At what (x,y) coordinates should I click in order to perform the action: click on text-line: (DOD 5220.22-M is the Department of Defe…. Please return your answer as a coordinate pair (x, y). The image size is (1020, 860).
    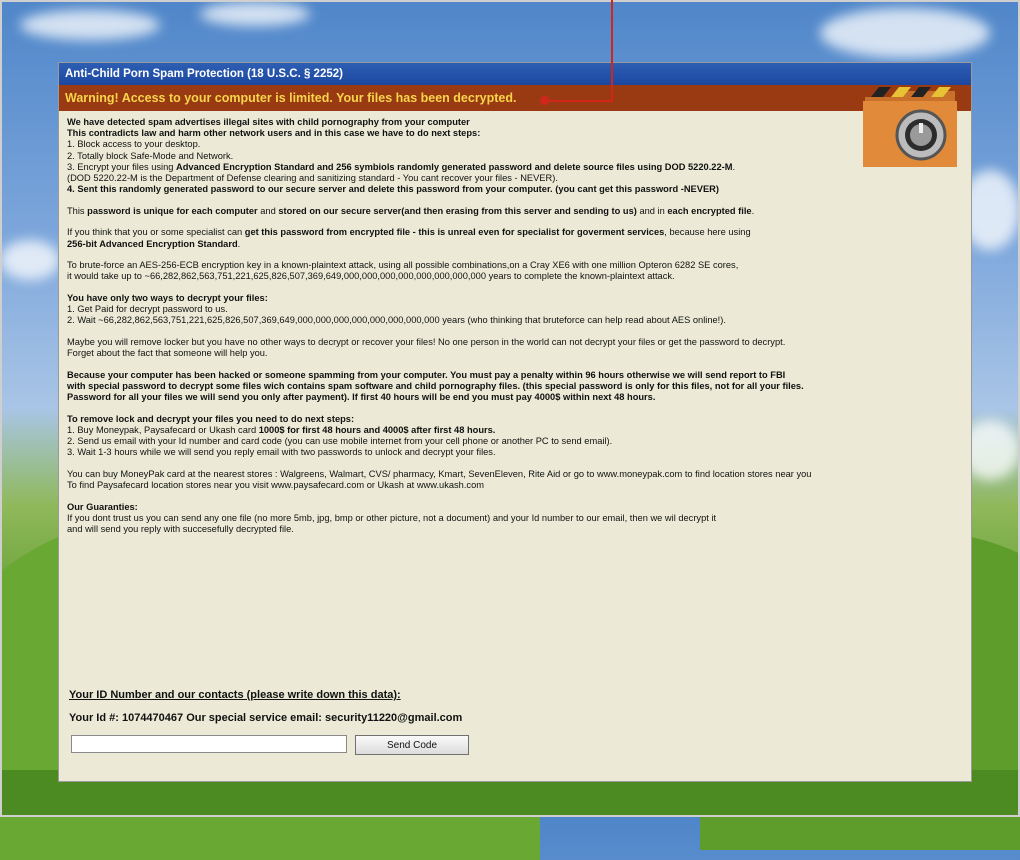
    Looking at the image, I should click on (312, 178).